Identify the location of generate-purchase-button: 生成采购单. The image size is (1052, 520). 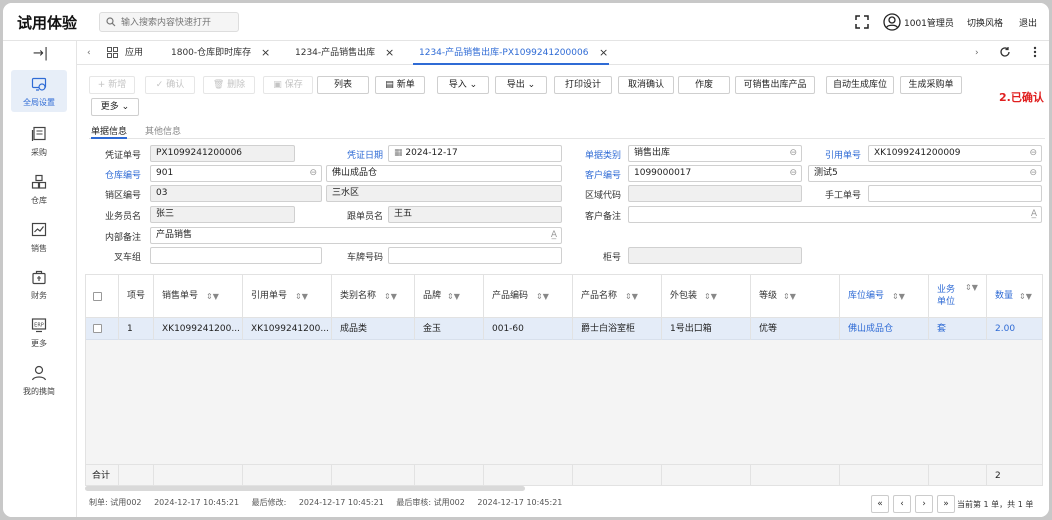
(931, 85).